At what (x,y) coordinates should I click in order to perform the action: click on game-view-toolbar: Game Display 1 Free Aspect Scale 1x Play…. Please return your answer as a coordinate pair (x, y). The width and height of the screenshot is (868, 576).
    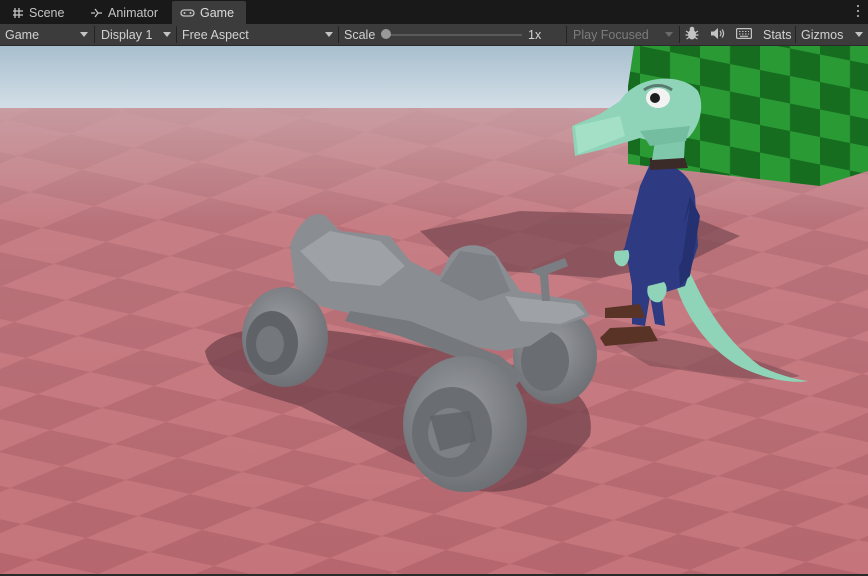
    Looking at the image, I should click on (434, 35).